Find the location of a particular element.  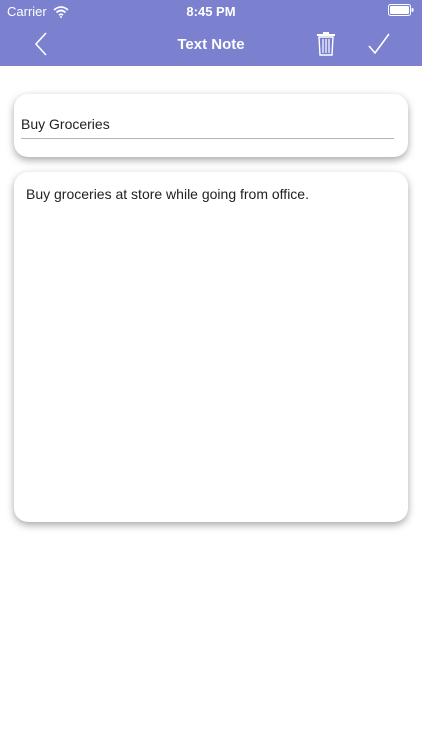

battery-icon is located at coordinates (401, 10).